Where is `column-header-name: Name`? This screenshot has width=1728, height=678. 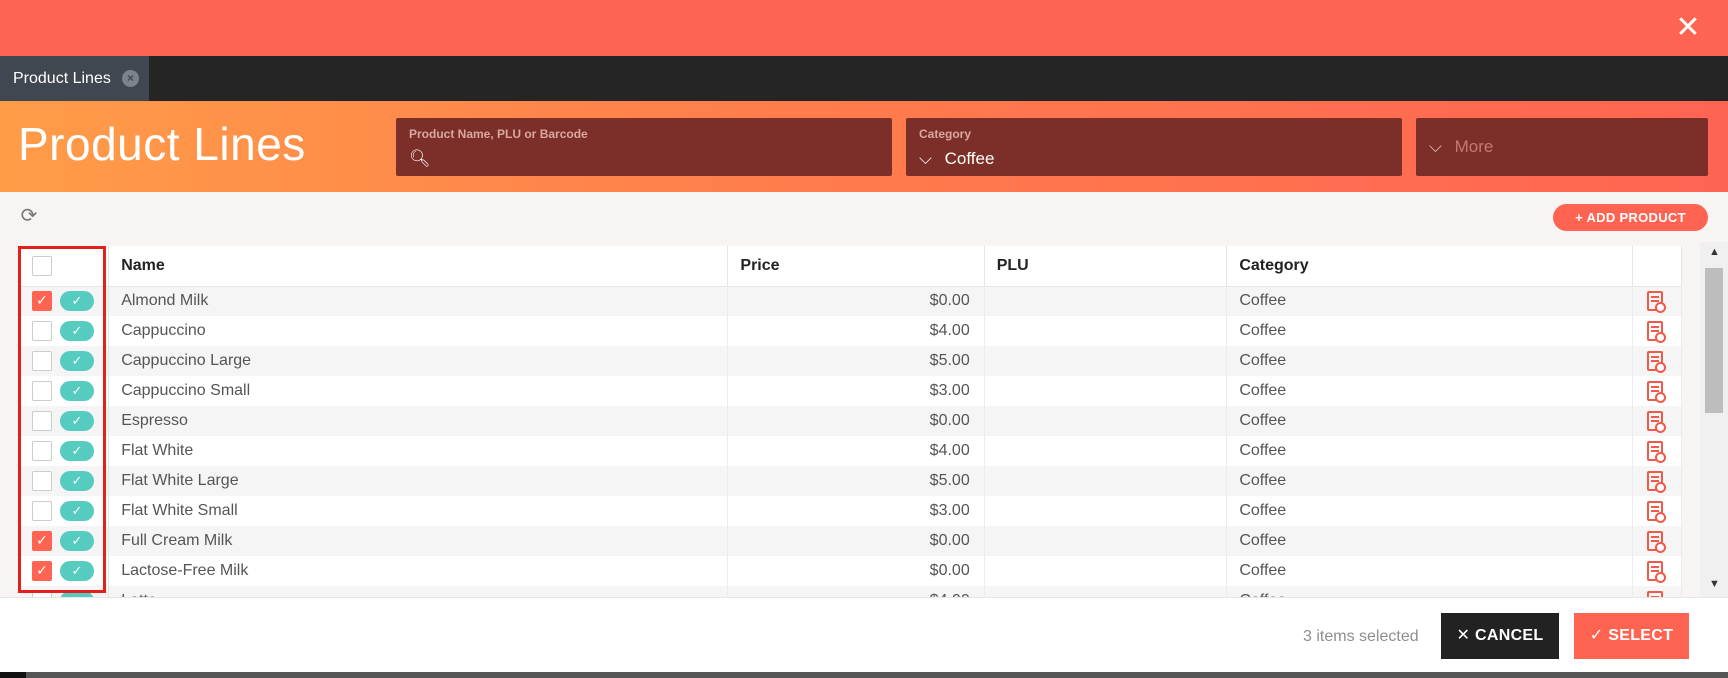
column-header-name: Name is located at coordinates (418, 266).